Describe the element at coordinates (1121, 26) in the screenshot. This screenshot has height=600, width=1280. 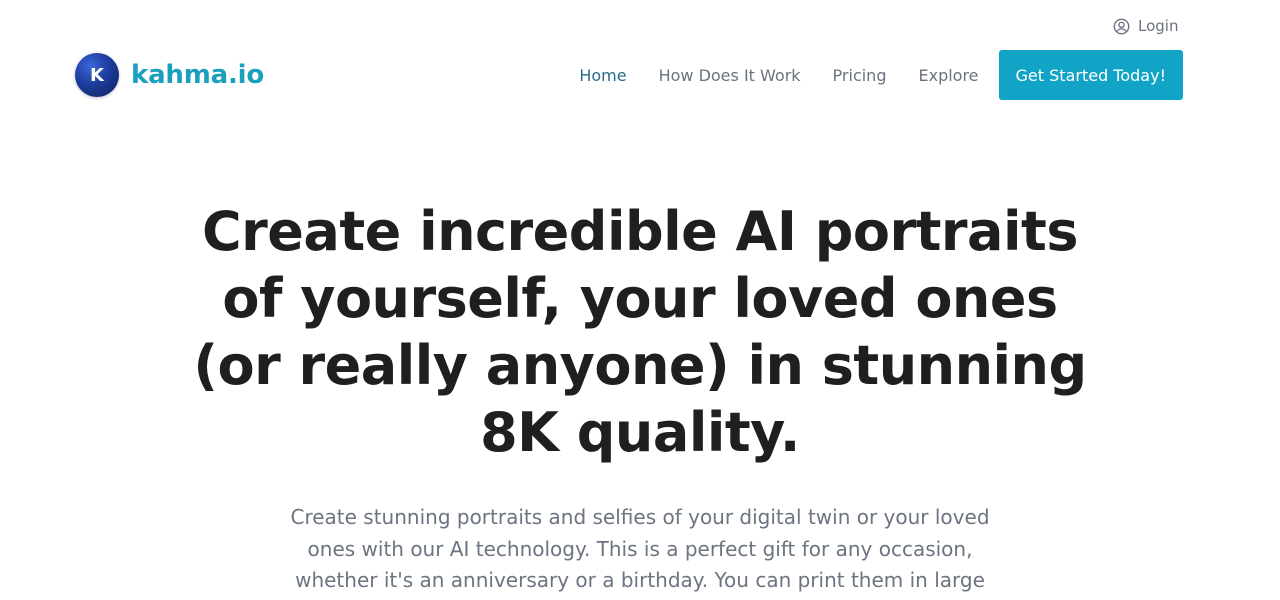
I see `user-circle-icon` at that location.